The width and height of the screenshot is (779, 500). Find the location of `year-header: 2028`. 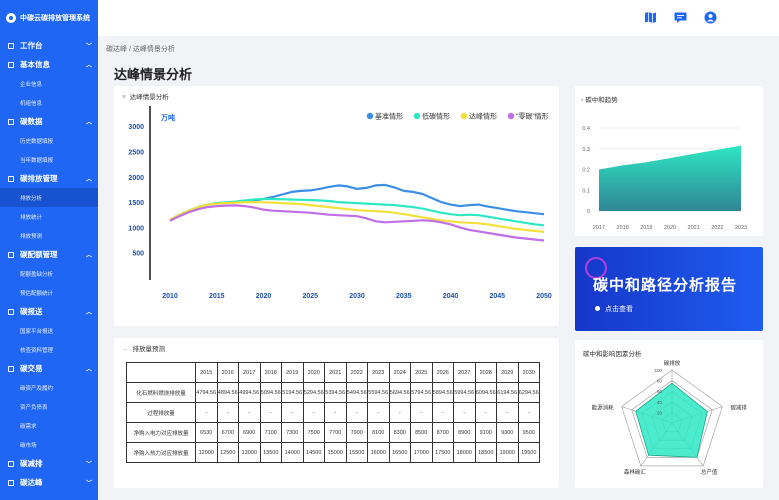

year-header: 2028 is located at coordinates (485, 372).